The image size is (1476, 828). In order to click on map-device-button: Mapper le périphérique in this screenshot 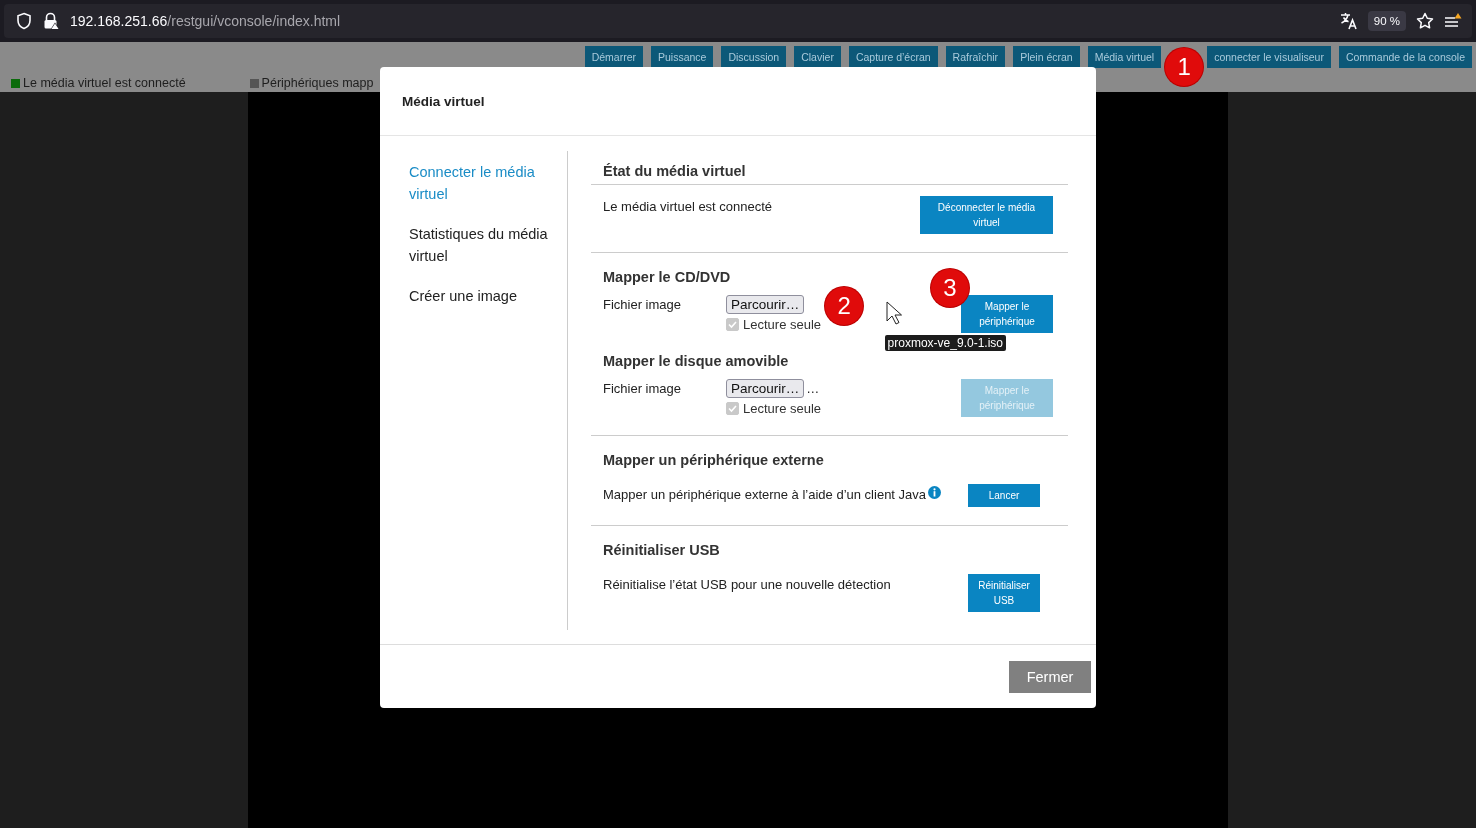, I will do `click(1007, 314)`.